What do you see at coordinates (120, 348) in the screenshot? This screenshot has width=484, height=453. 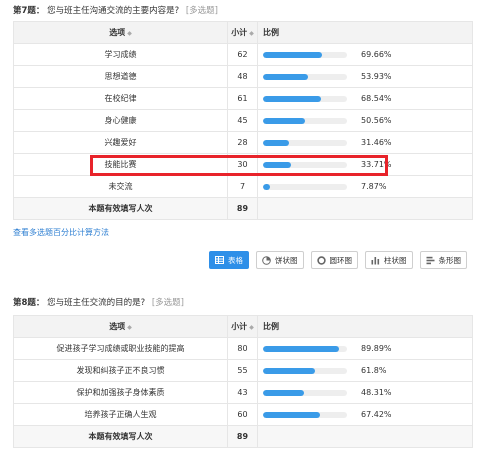 I see `option-label: 促进孩子学习成绩或职业技能的提高` at bounding box center [120, 348].